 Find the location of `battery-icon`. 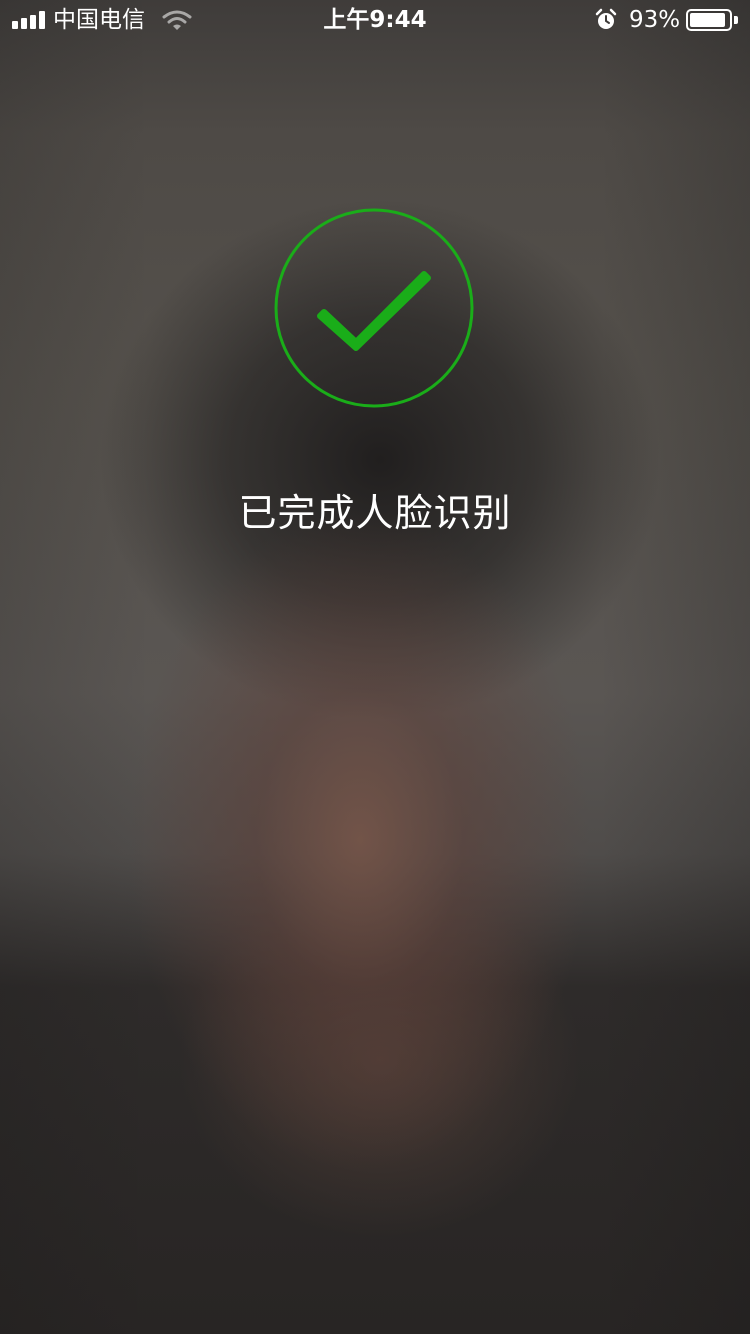

battery-icon is located at coordinates (709, 20).